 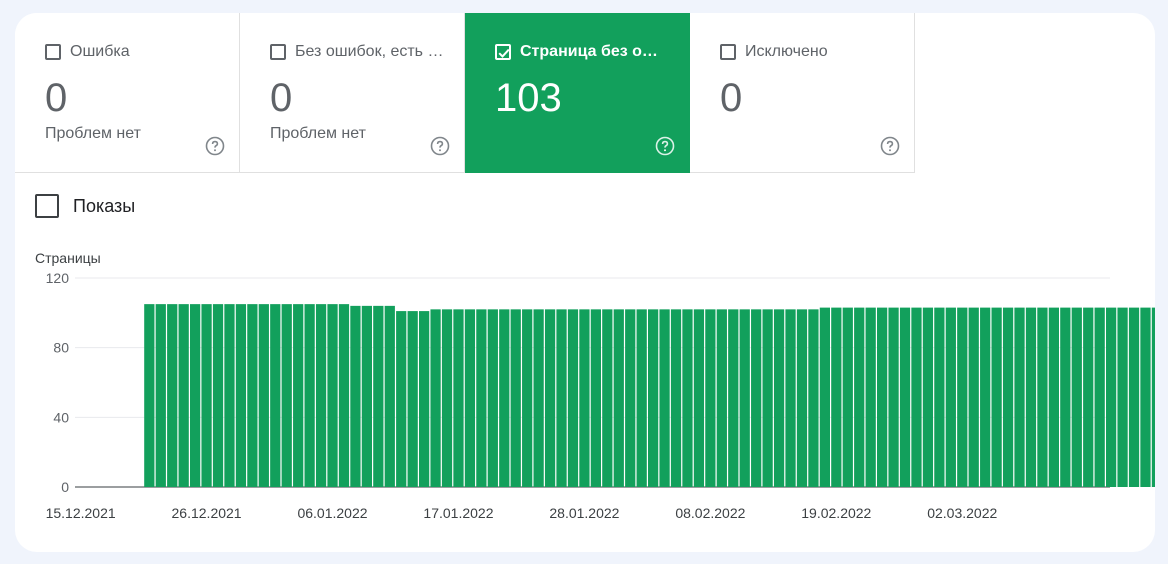 What do you see at coordinates (275, 396) in the screenshot?
I see `bar: 01.01.2022: 105` at bounding box center [275, 396].